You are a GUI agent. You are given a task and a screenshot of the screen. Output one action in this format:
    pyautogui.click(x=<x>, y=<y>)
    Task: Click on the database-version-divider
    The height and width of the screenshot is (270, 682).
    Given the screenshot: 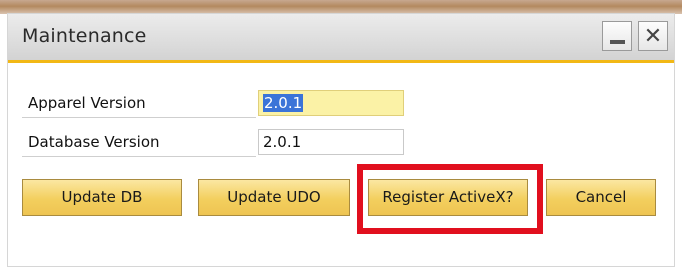 What is the action you would take?
    pyautogui.click(x=139, y=156)
    